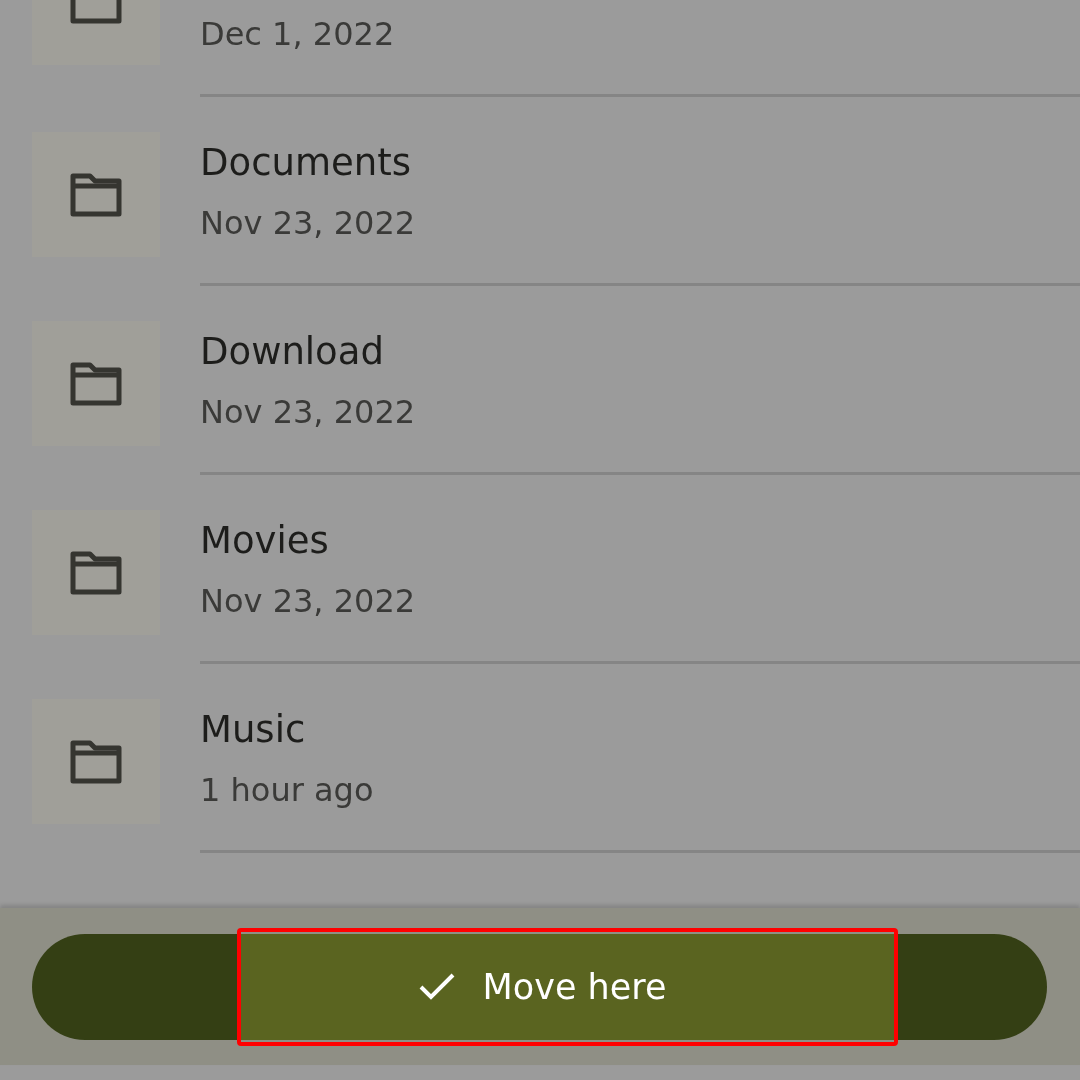 The width and height of the screenshot is (1080, 1080). What do you see at coordinates (436, 987) in the screenshot?
I see `check-icon` at bounding box center [436, 987].